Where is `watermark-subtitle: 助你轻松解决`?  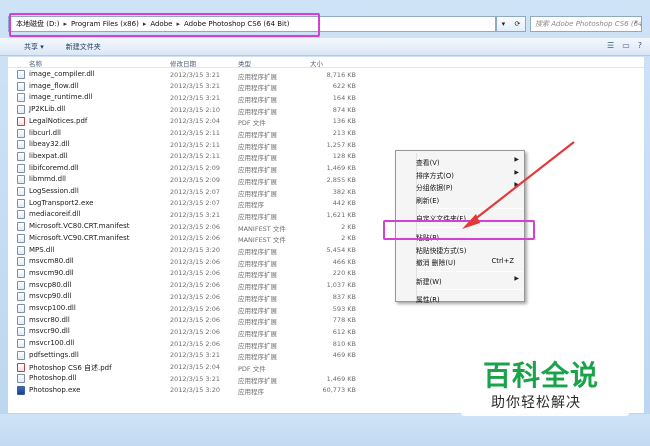
watermark-subtitle: 助你轻松解决 is located at coordinates (536, 403).